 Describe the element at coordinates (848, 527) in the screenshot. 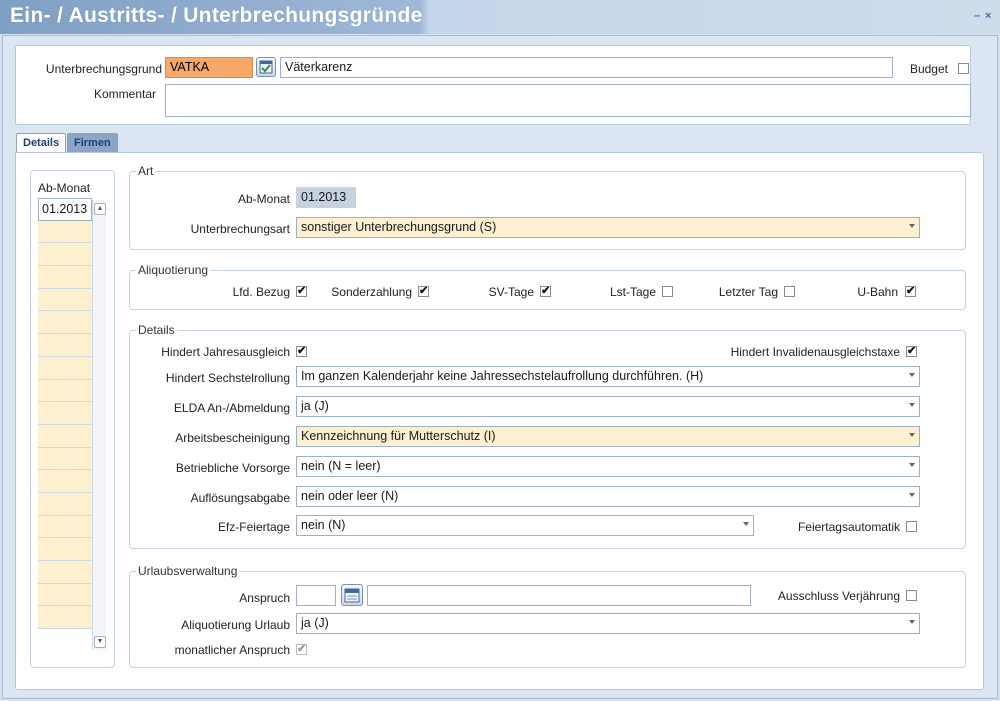

I see `feiertag-label: Feiertagsautomatik` at that location.